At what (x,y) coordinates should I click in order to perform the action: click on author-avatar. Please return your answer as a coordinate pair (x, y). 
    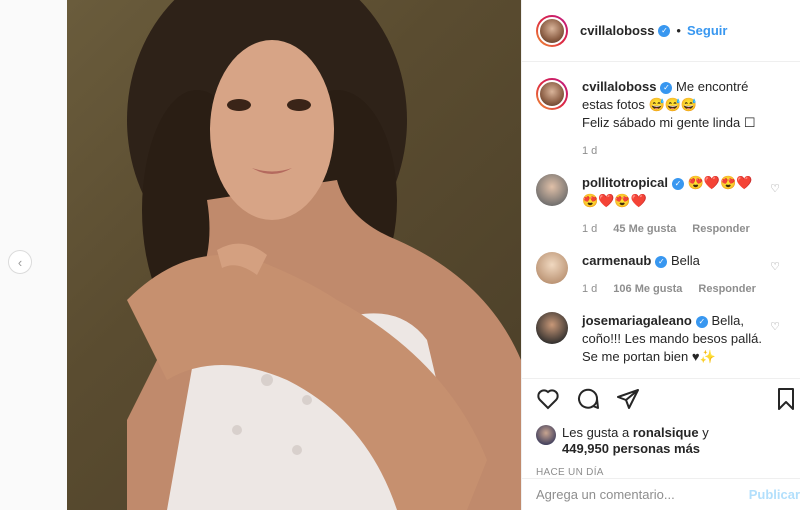
    Looking at the image, I should click on (552, 30).